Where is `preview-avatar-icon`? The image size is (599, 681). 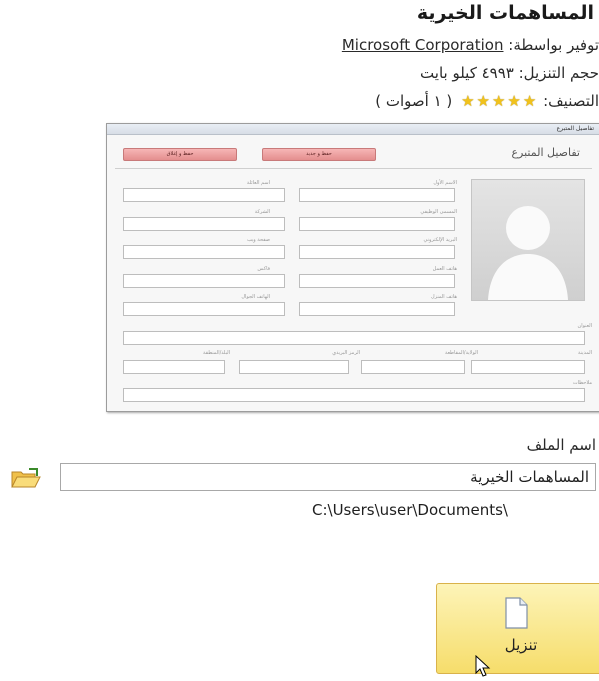 preview-avatar-icon is located at coordinates (528, 240).